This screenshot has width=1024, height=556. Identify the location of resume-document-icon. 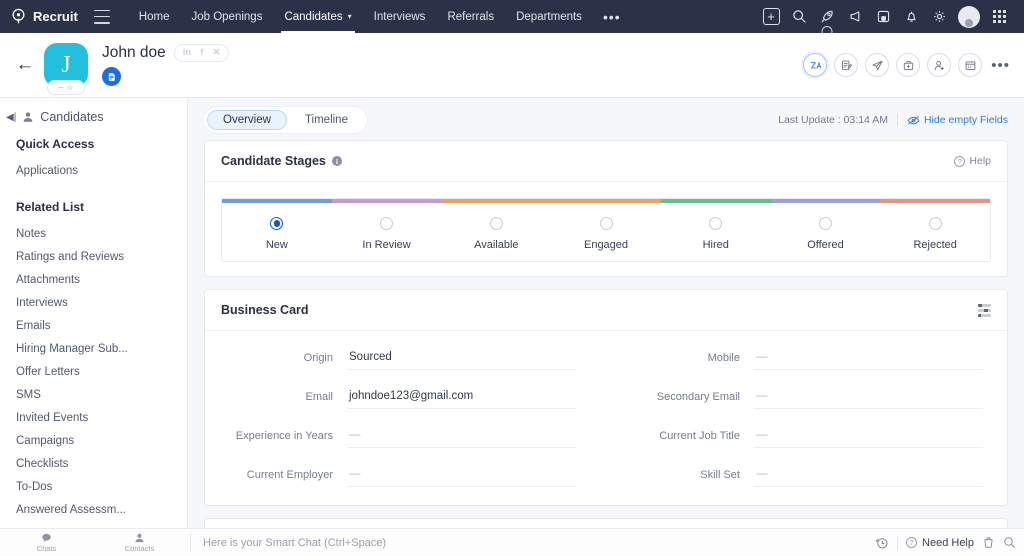
(111, 76).